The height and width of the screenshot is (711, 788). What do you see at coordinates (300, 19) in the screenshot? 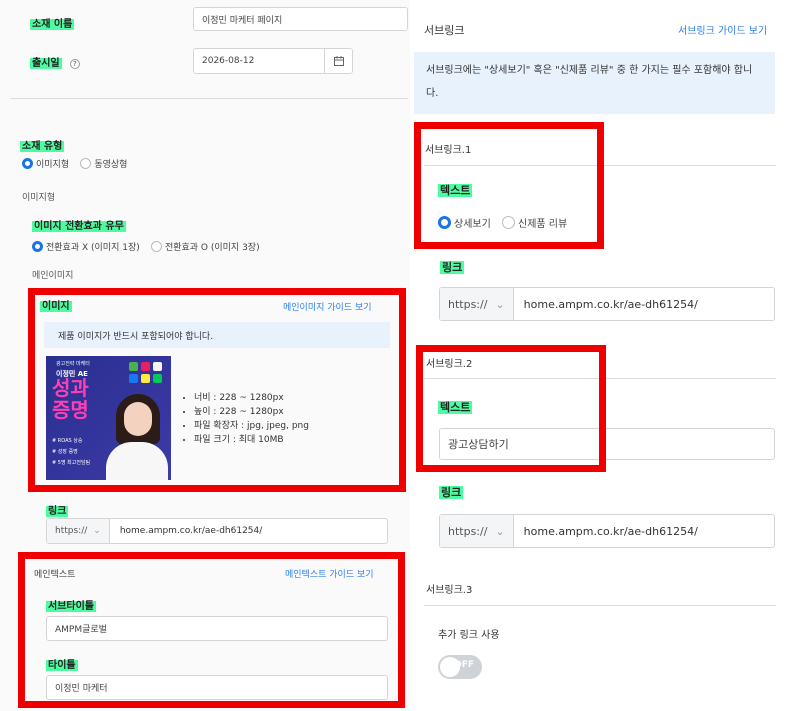
I see `asset-name-input: 이정민 마케터 페이지` at bounding box center [300, 19].